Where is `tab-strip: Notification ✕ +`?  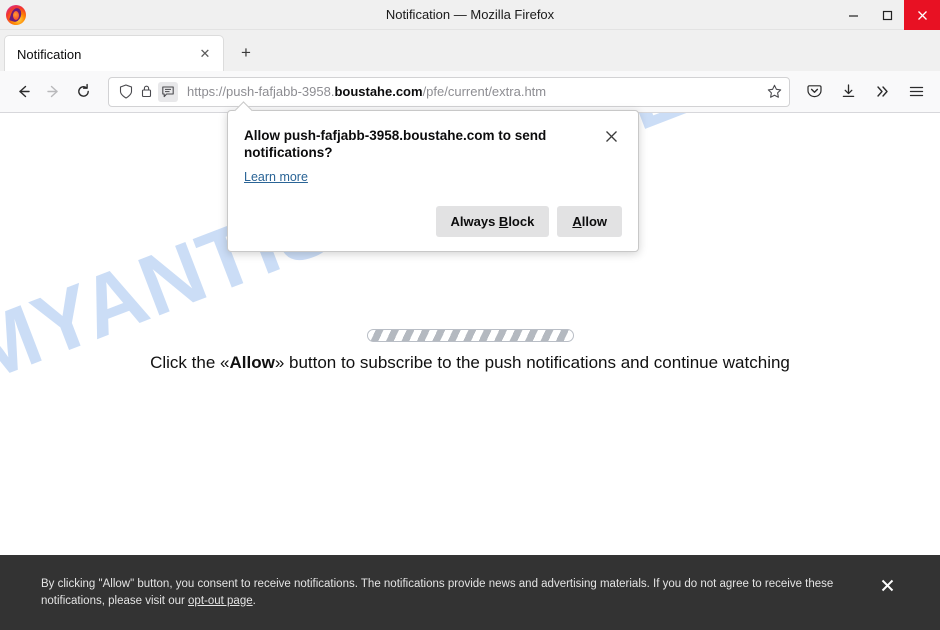 tab-strip: Notification ✕ + is located at coordinates (470, 51).